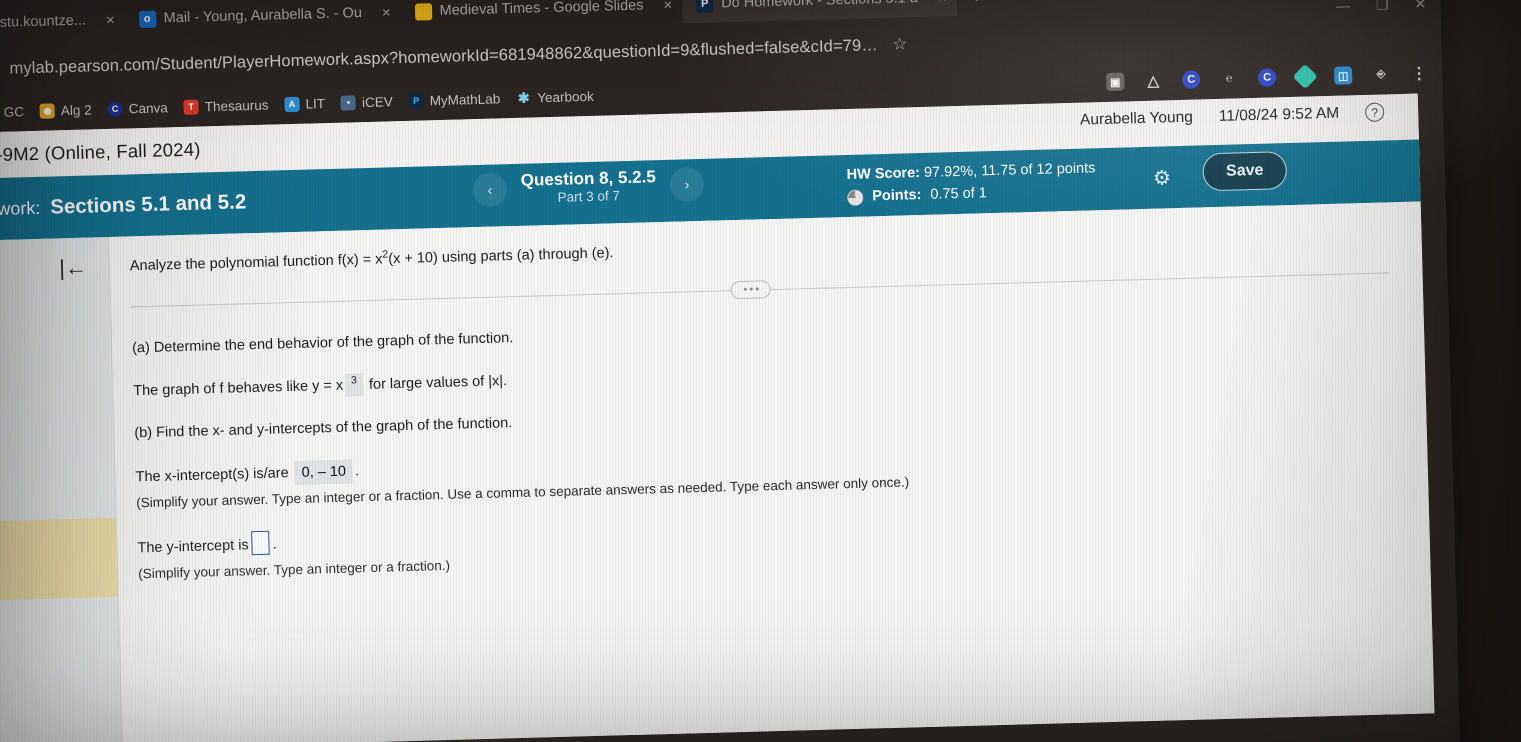 This screenshot has width=1521, height=742. Describe the element at coordinates (73, 268) in the screenshot. I see `collapse-sidebar-icon: |←` at that location.